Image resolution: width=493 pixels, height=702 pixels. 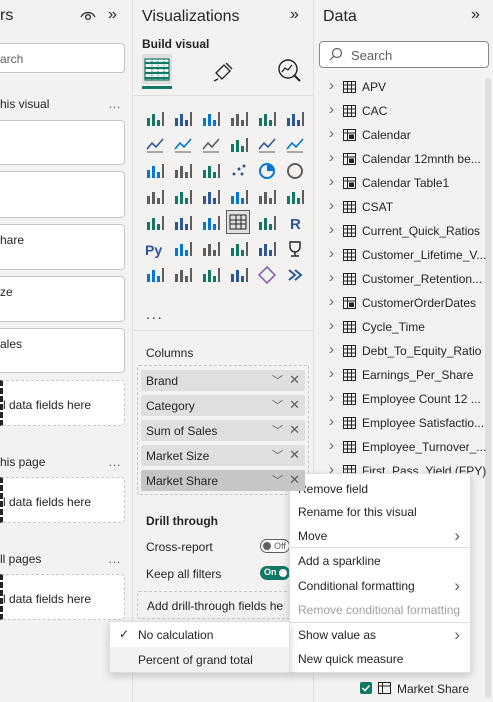 What do you see at coordinates (295, 275) in the screenshot?
I see `more-visual-icon` at bounding box center [295, 275].